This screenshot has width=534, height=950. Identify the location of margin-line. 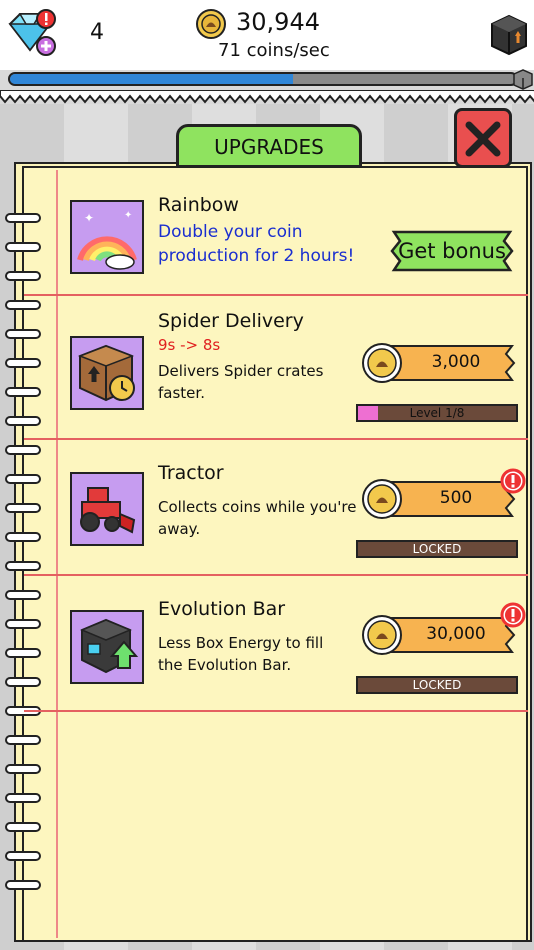
(57, 554).